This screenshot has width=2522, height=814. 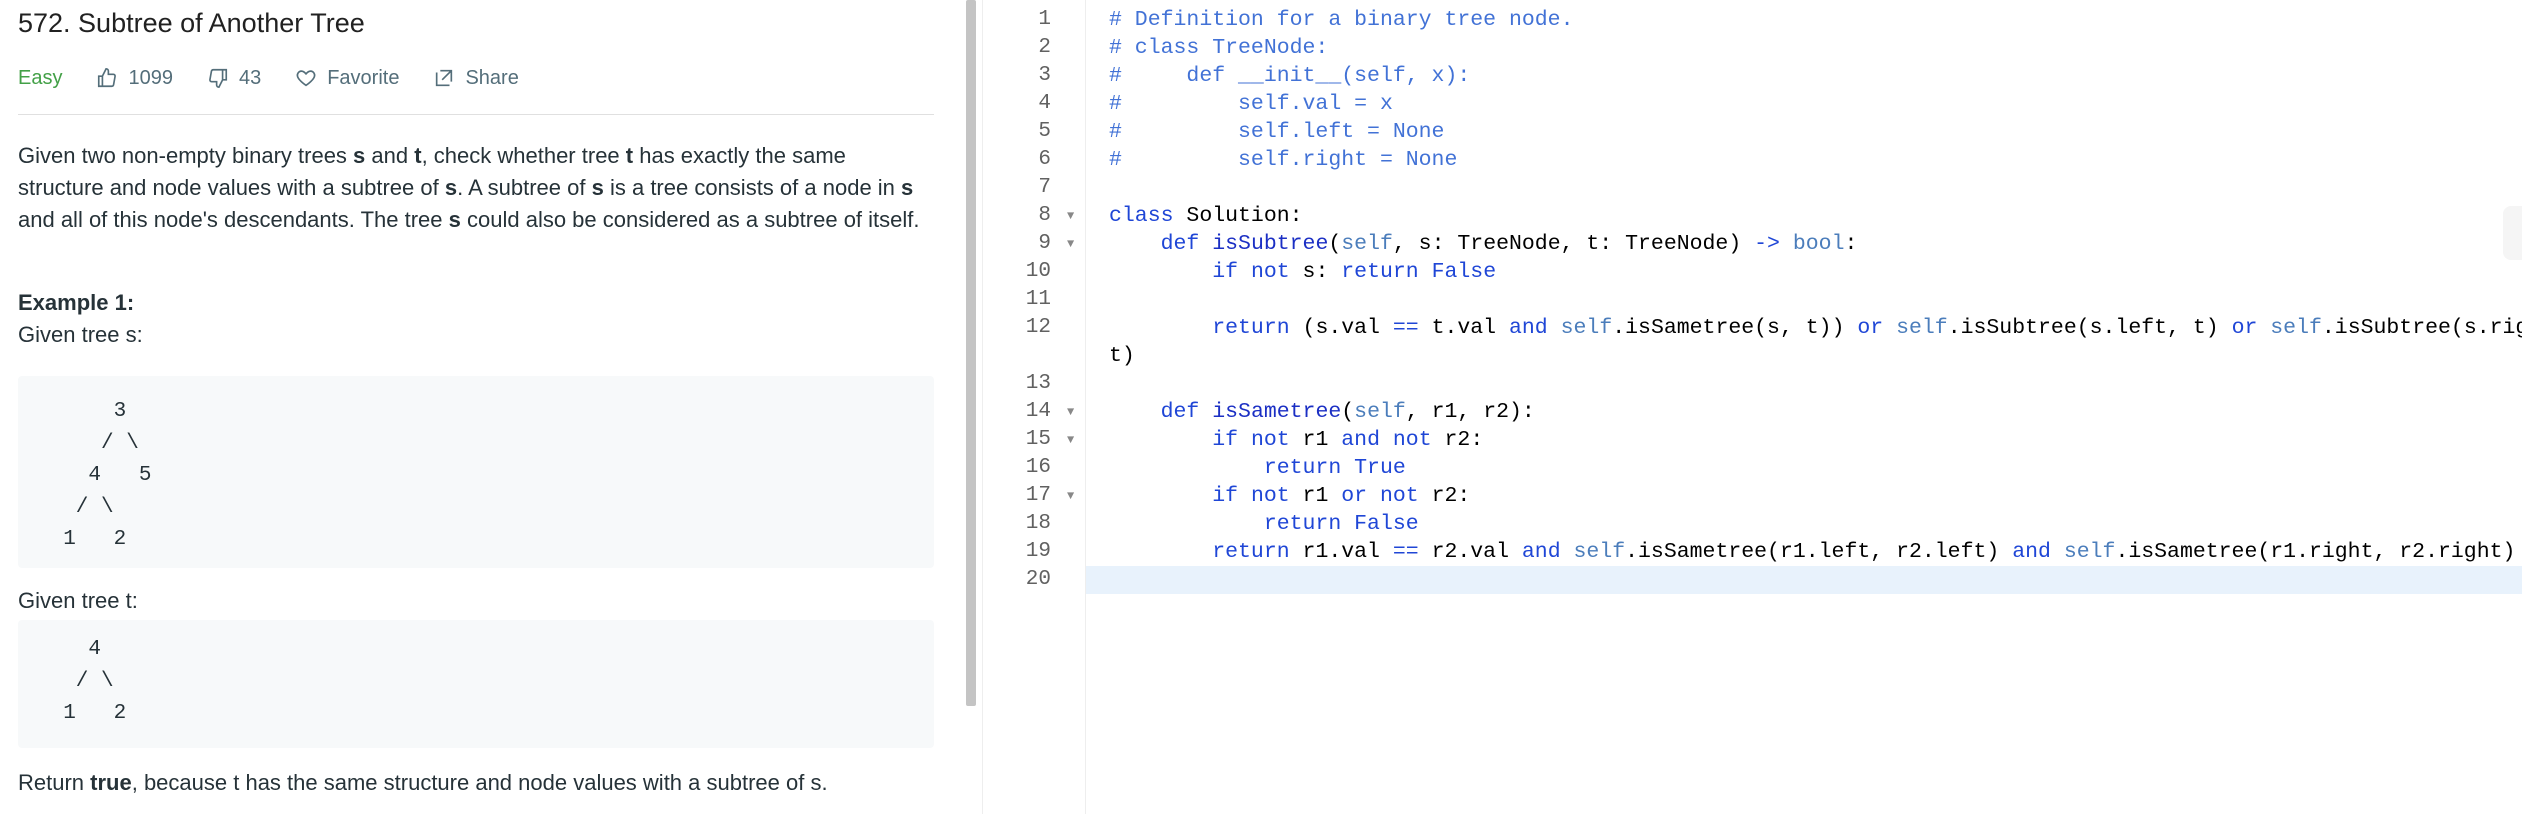 I want to click on thumbs-down-icon, so click(x=218, y=78).